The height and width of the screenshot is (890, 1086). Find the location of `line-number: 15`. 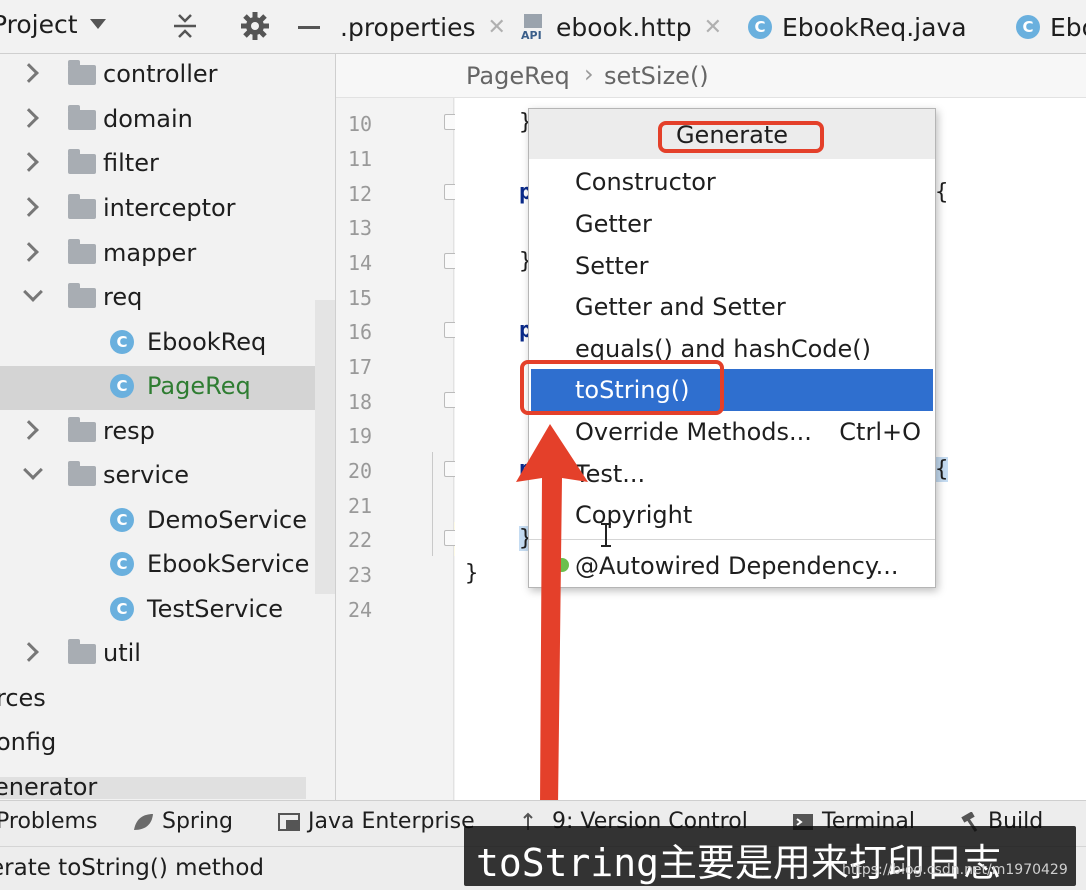

line-number: 15 is located at coordinates (360, 298).